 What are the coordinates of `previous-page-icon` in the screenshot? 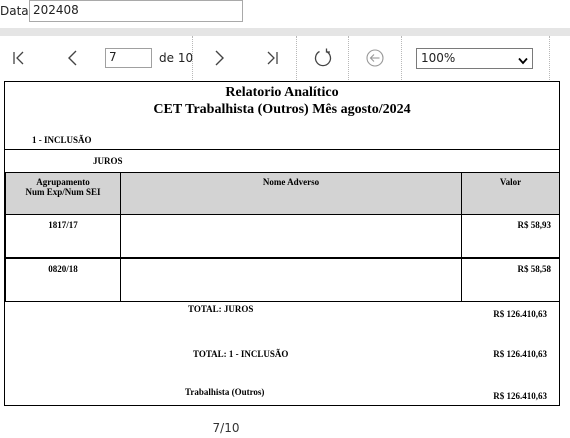 It's located at (73, 58).